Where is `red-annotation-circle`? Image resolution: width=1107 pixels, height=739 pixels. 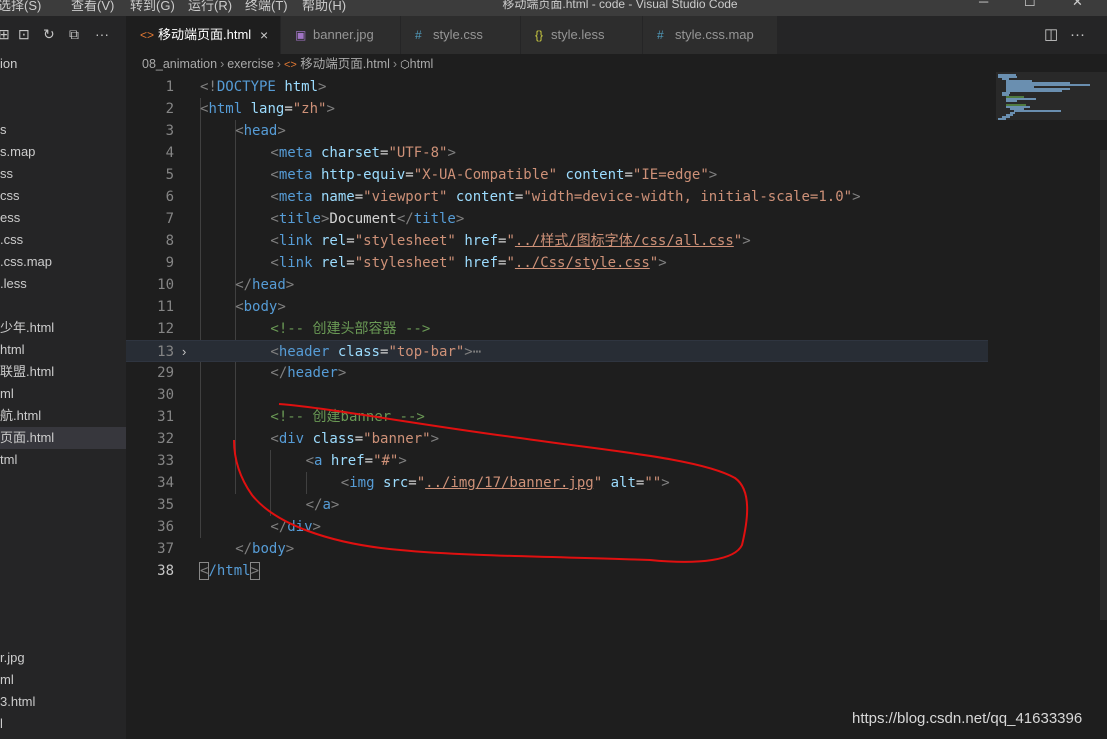
red-annotation-circle is located at coordinates (491, 483).